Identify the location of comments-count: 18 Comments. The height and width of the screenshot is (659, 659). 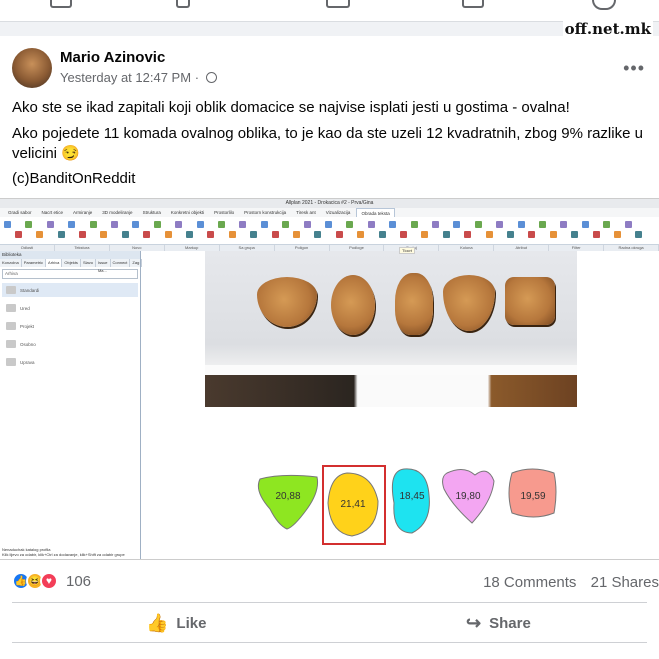
(529, 582).